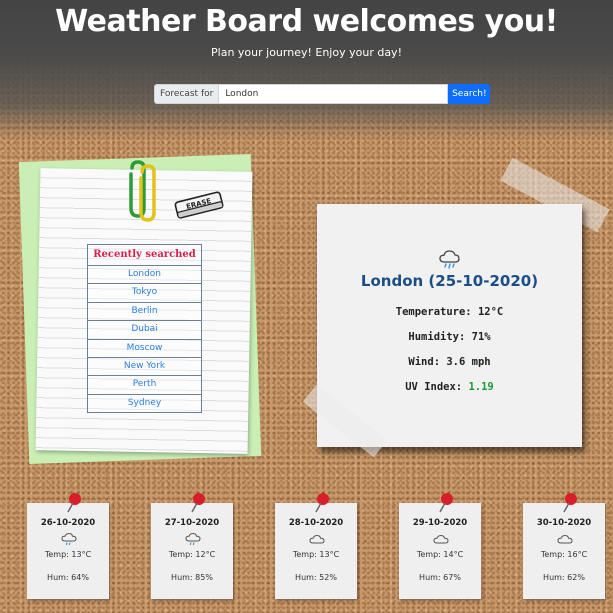  I want to click on current-wind: Wind: 3.6 mph, so click(449, 362).